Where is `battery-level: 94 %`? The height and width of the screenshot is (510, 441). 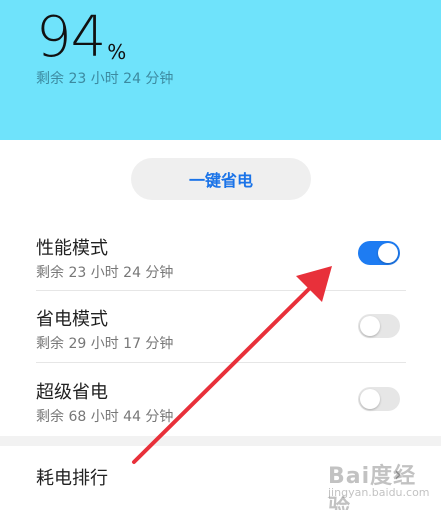 battery-level: 94 % is located at coordinates (81, 38).